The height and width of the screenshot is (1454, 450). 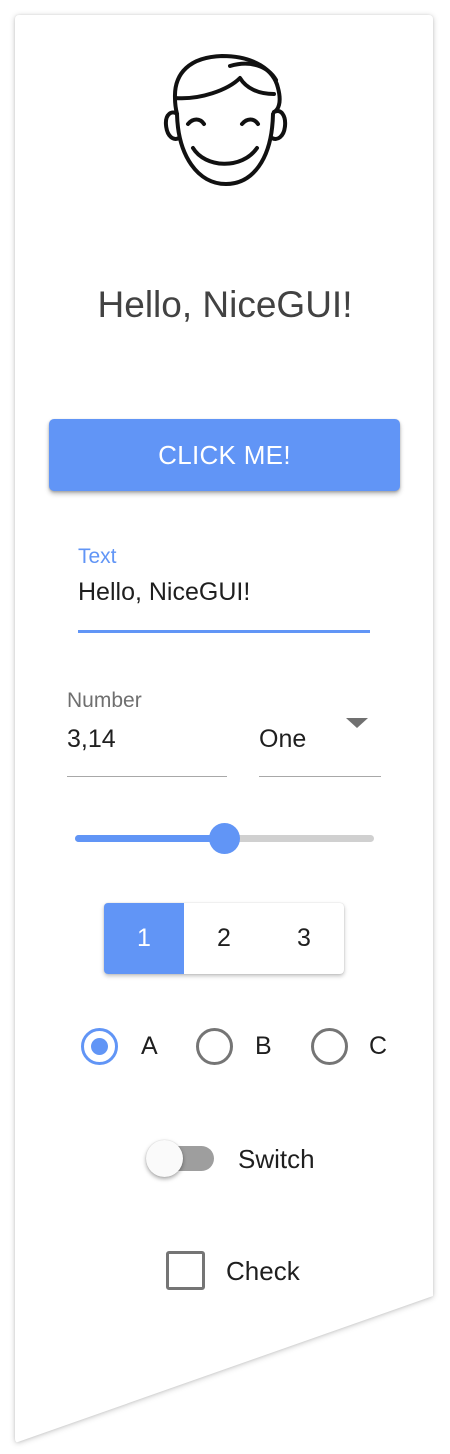 I want to click on text-input: Hello, NiceGUI!, so click(x=164, y=592).